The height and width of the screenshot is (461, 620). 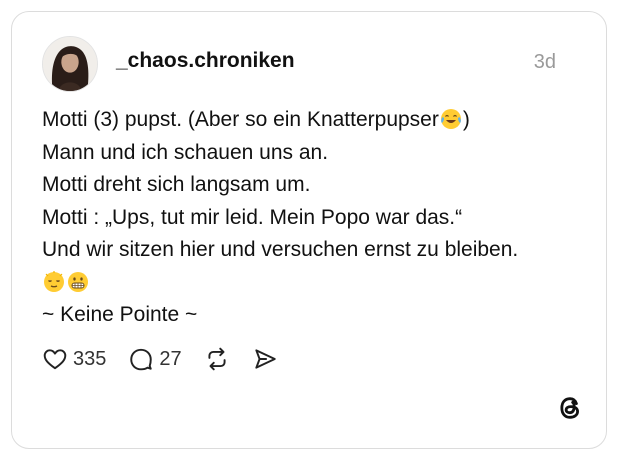 What do you see at coordinates (570, 408) in the screenshot?
I see `threads-logo-icon` at bounding box center [570, 408].